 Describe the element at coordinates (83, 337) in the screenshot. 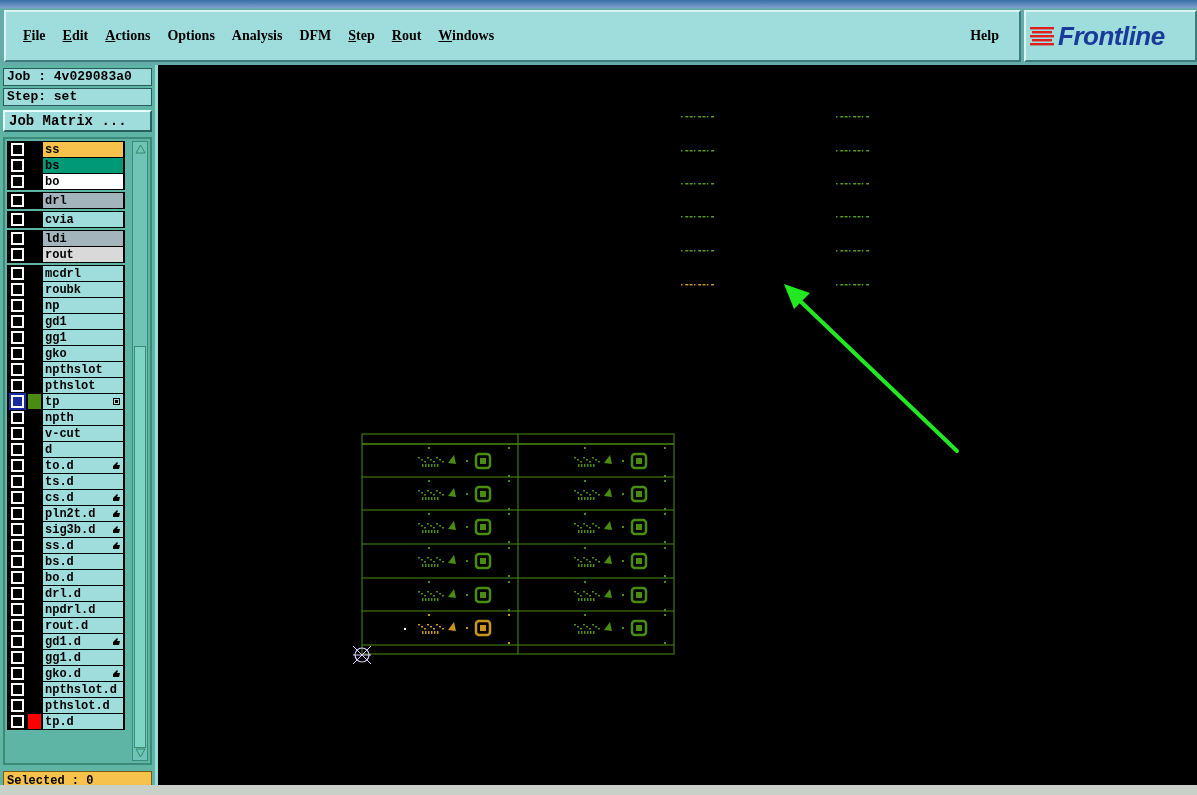

I see `layer-item: gg1` at that location.